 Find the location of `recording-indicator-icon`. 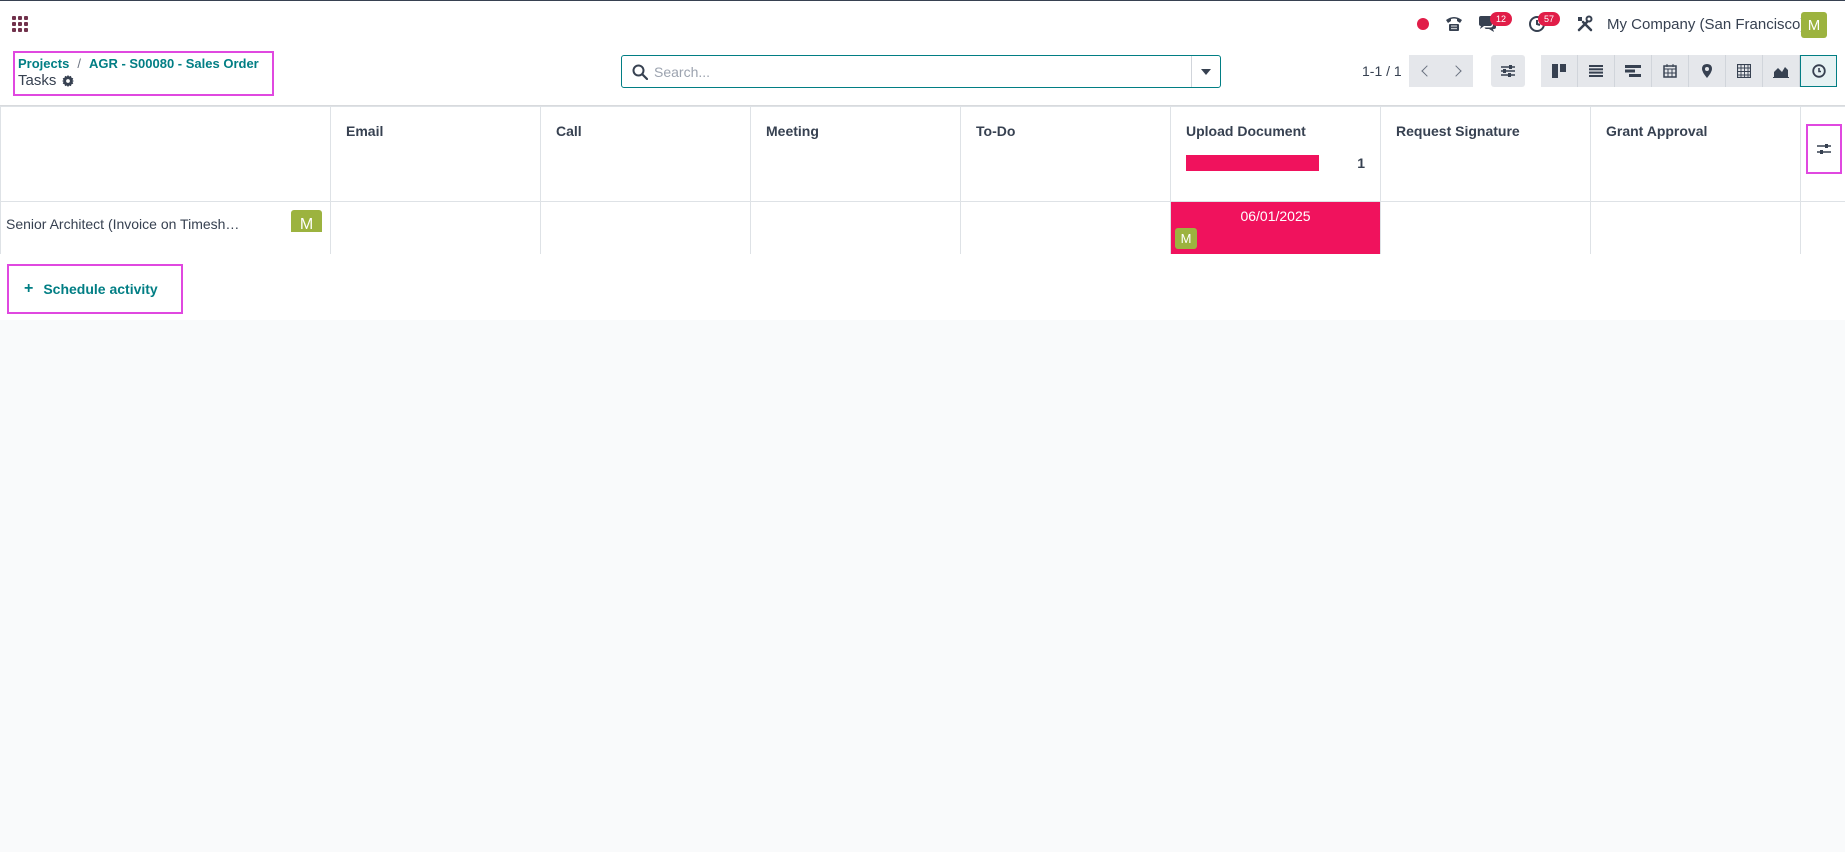

recording-indicator-icon is located at coordinates (1423, 24).